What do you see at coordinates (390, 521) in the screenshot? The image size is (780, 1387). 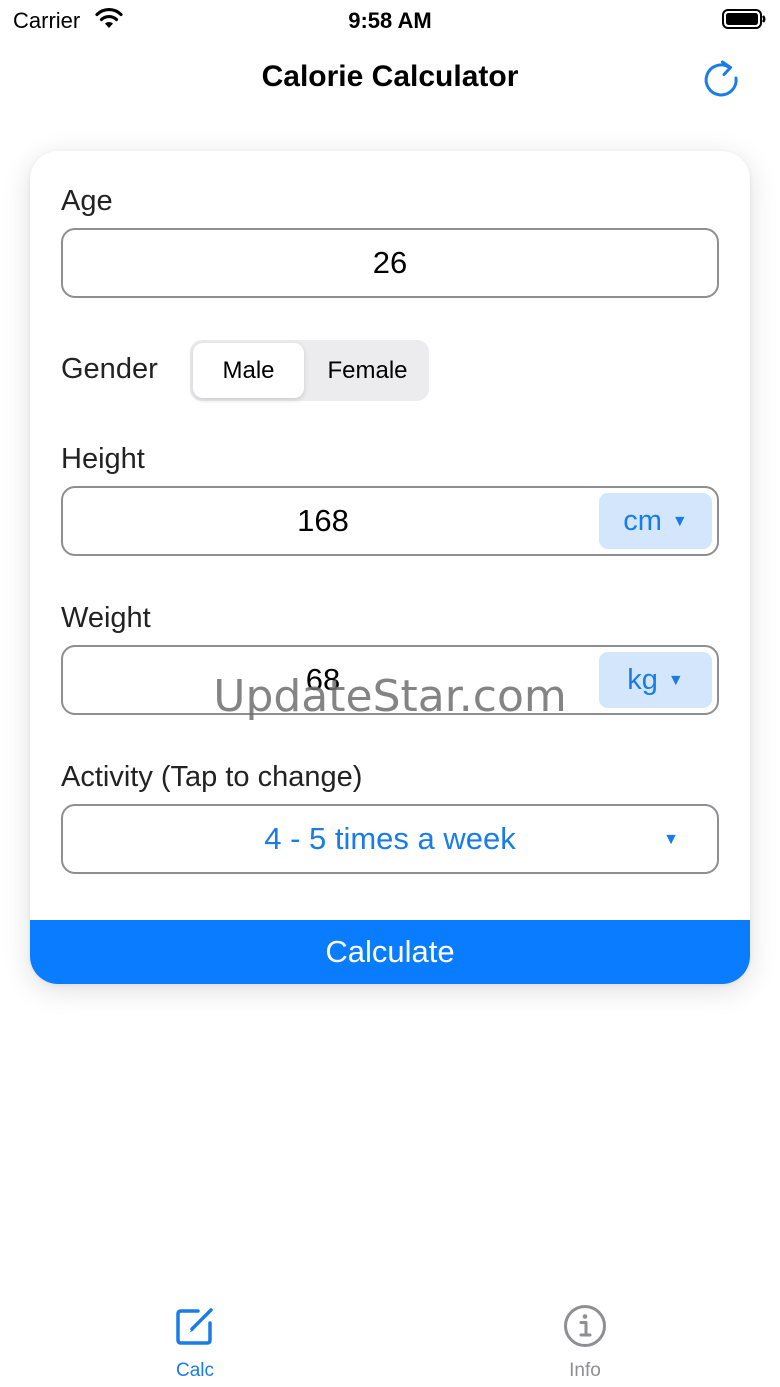 I see `height-field: 168 cm ▼` at bounding box center [390, 521].